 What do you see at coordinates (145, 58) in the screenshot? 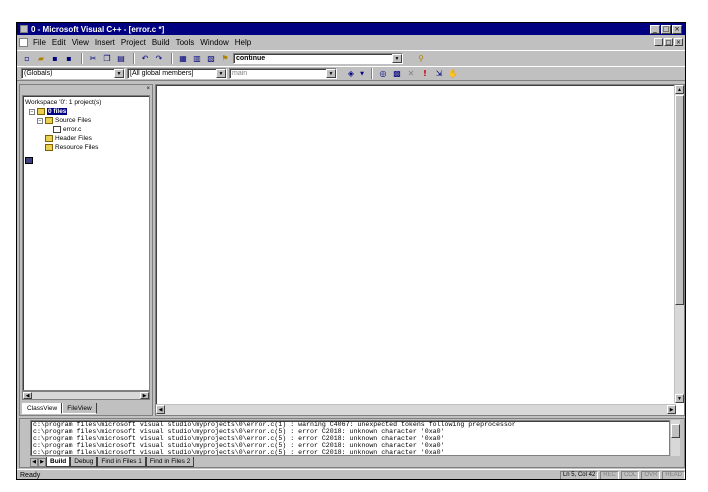
I see `undo-icon: ↶` at bounding box center [145, 58].